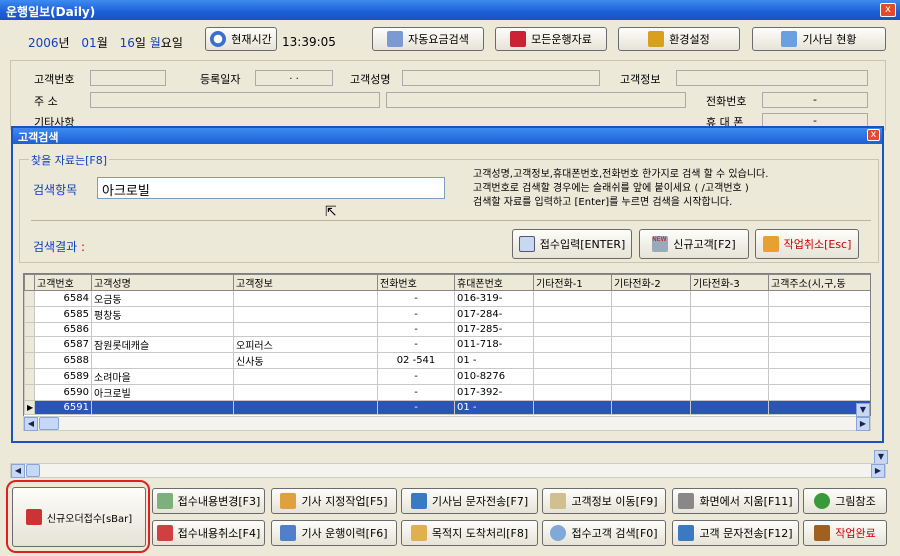 The image size is (900, 556). I want to click on main-scroll-thumb, so click(33, 470).